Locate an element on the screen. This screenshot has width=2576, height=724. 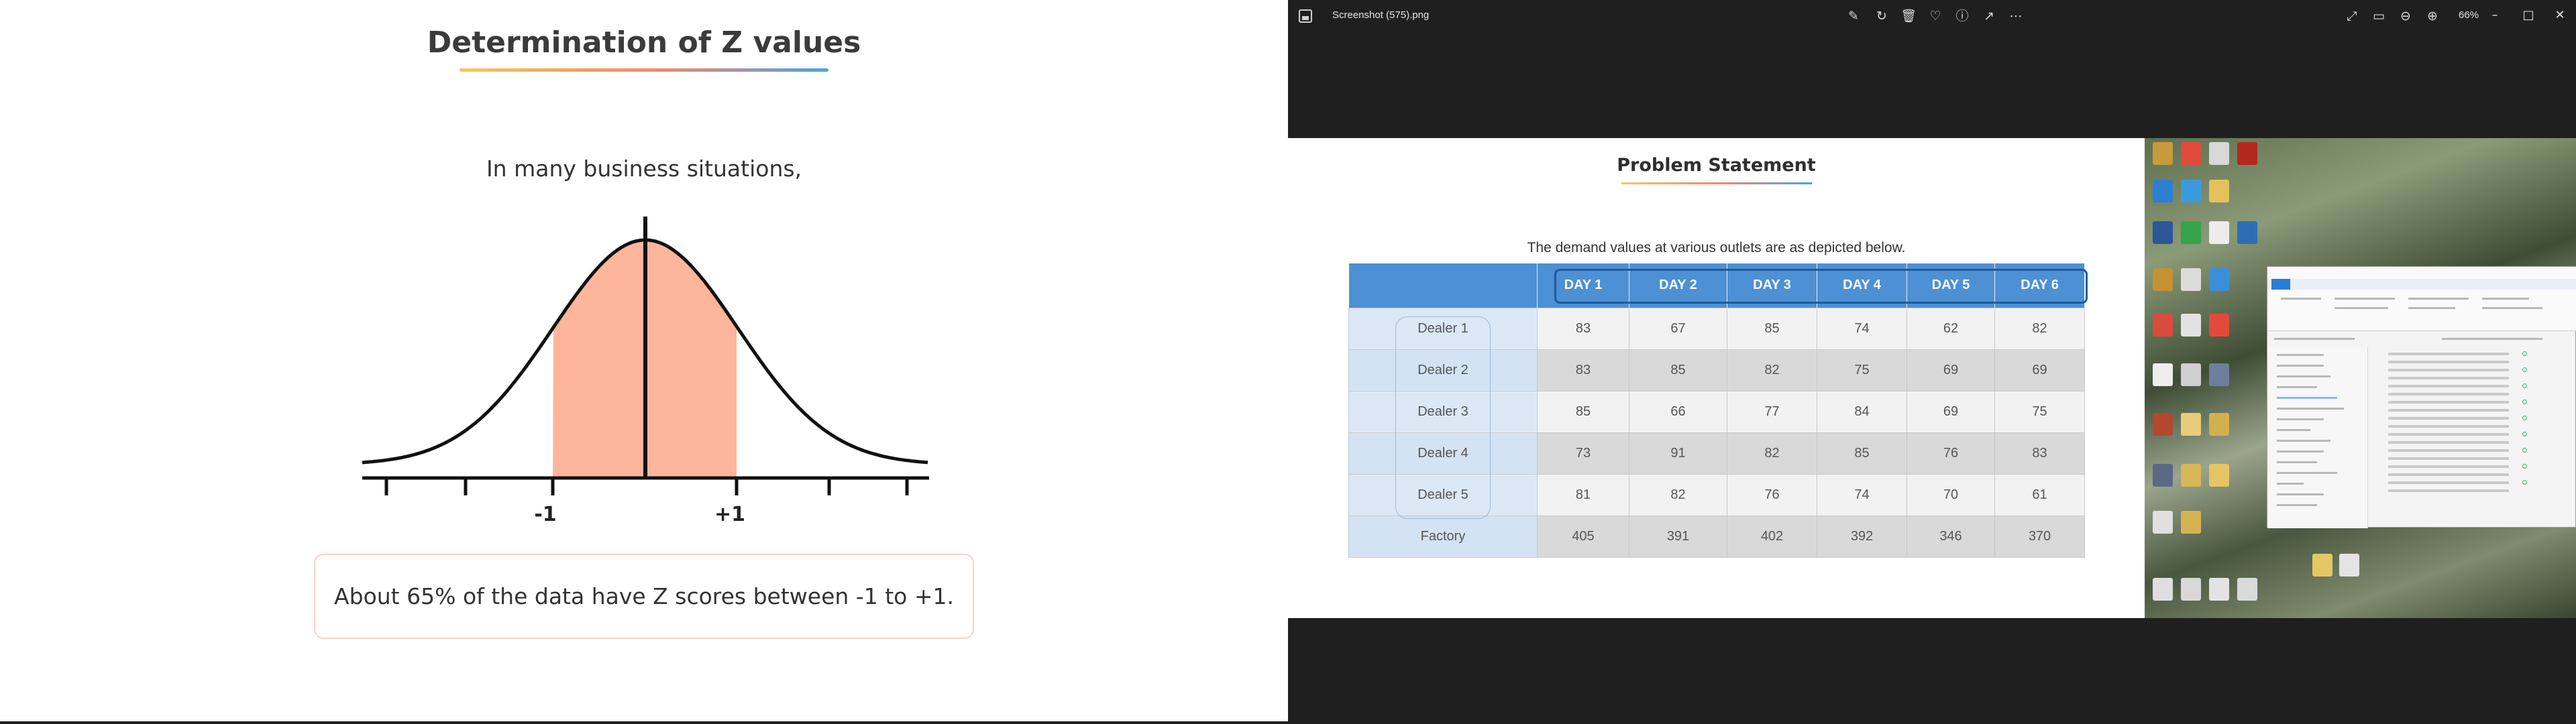
axis-ticks is located at coordinates (646, 486).